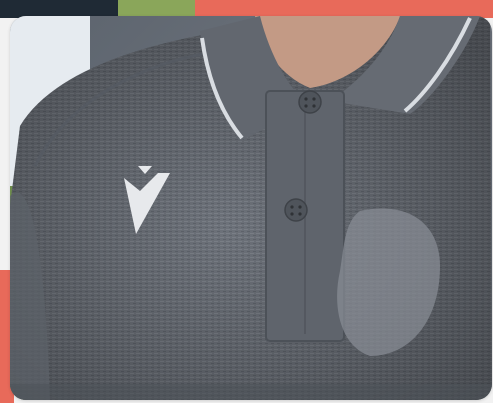  Describe the element at coordinates (158, 8) in the screenshot. I see `background-green-accent` at that location.